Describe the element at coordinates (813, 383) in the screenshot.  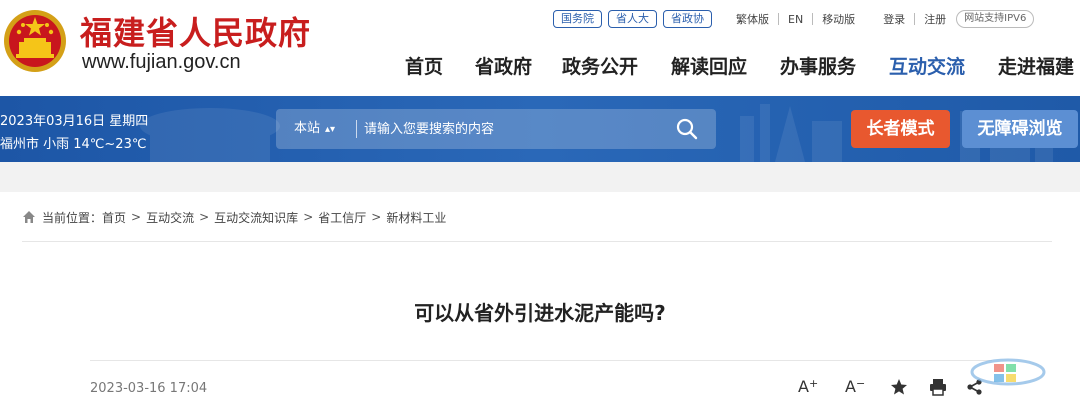
I see `font-larger-sup: +` at that location.